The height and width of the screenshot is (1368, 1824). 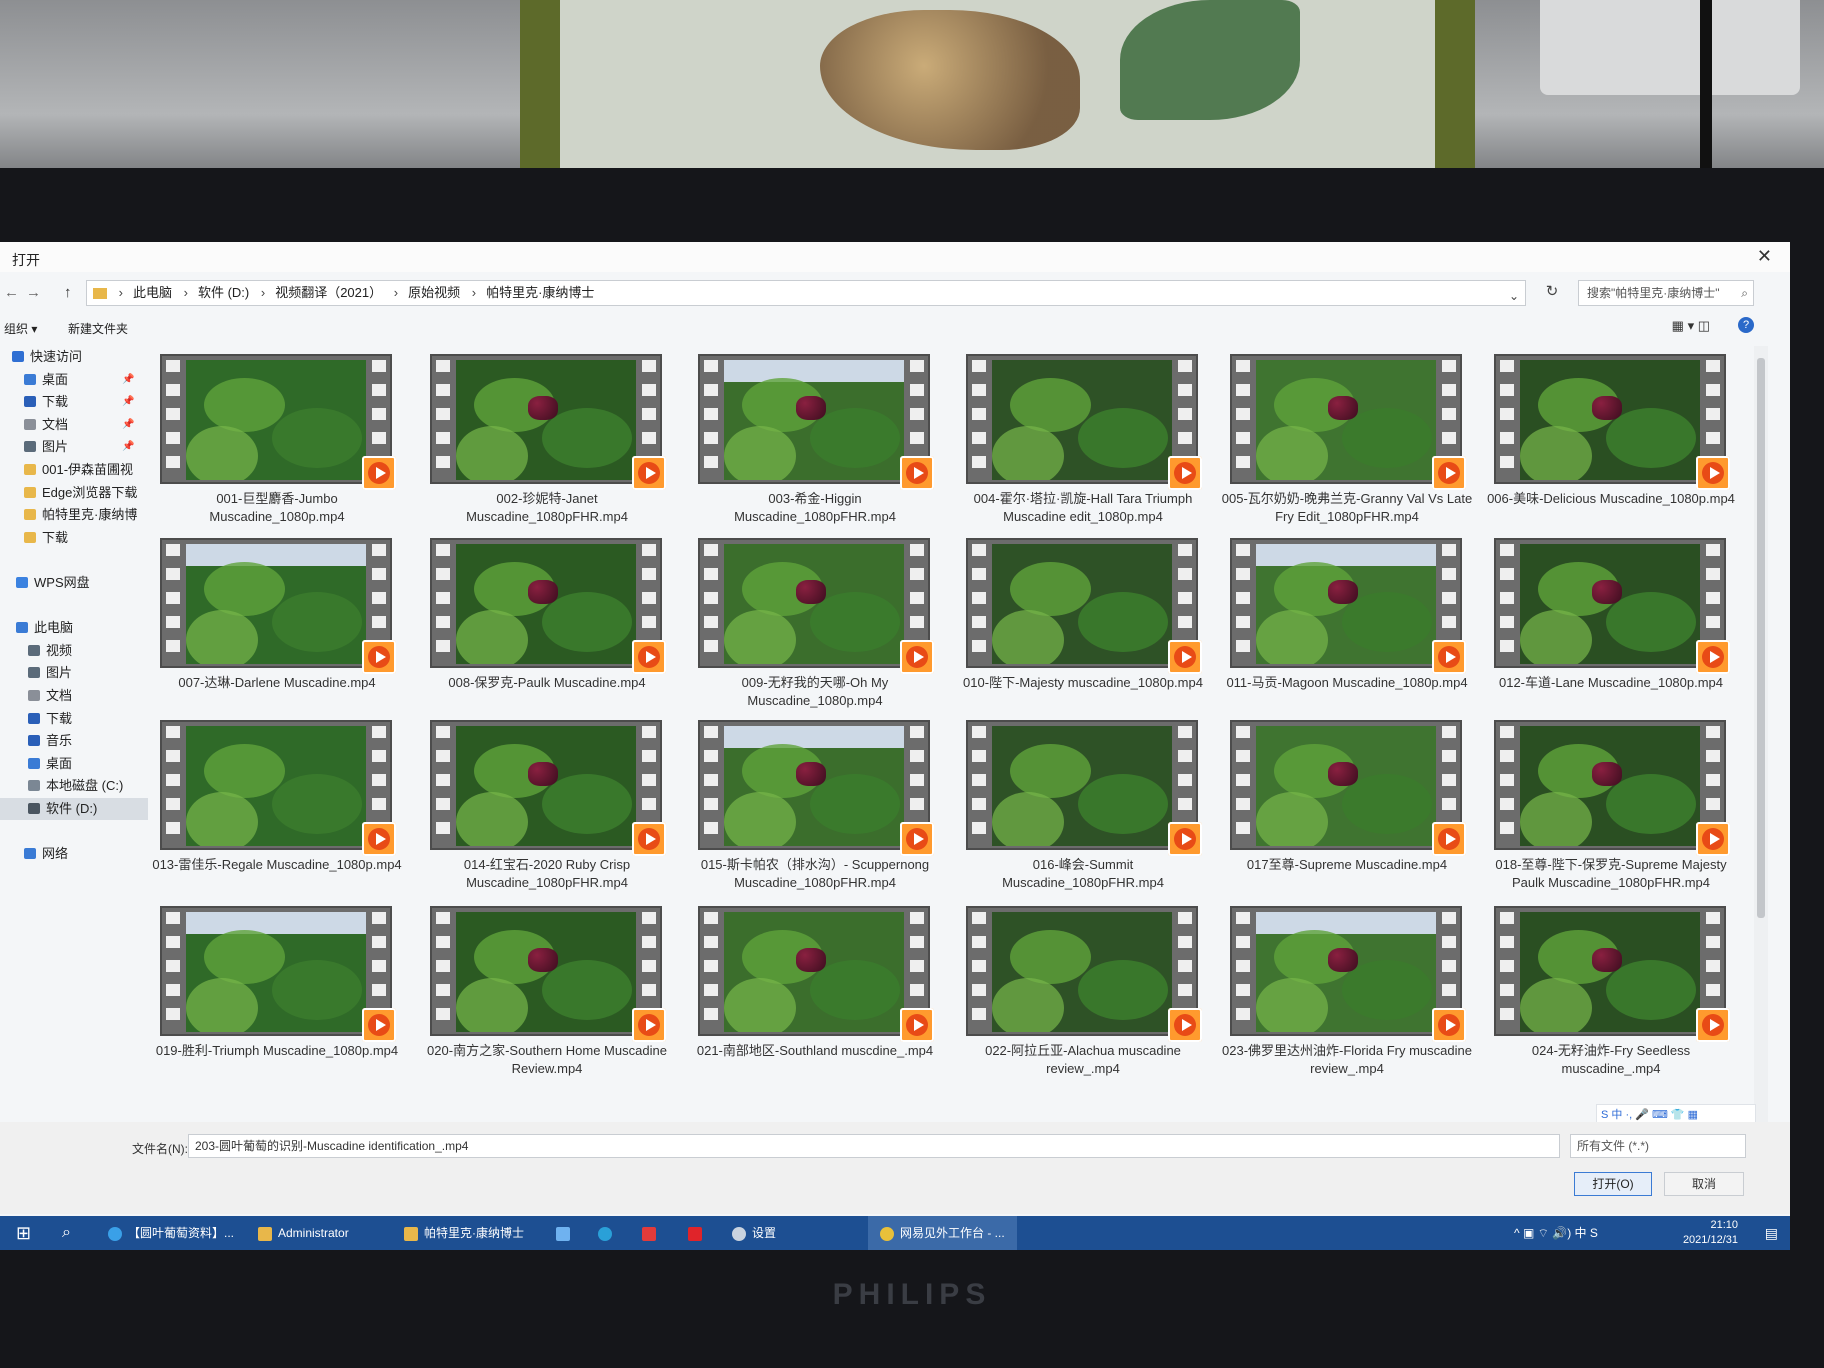 What do you see at coordinates (652, 1233) in the screenshot?
I see `taskbar-pinned-wps` at bounding box center [652, 1233].